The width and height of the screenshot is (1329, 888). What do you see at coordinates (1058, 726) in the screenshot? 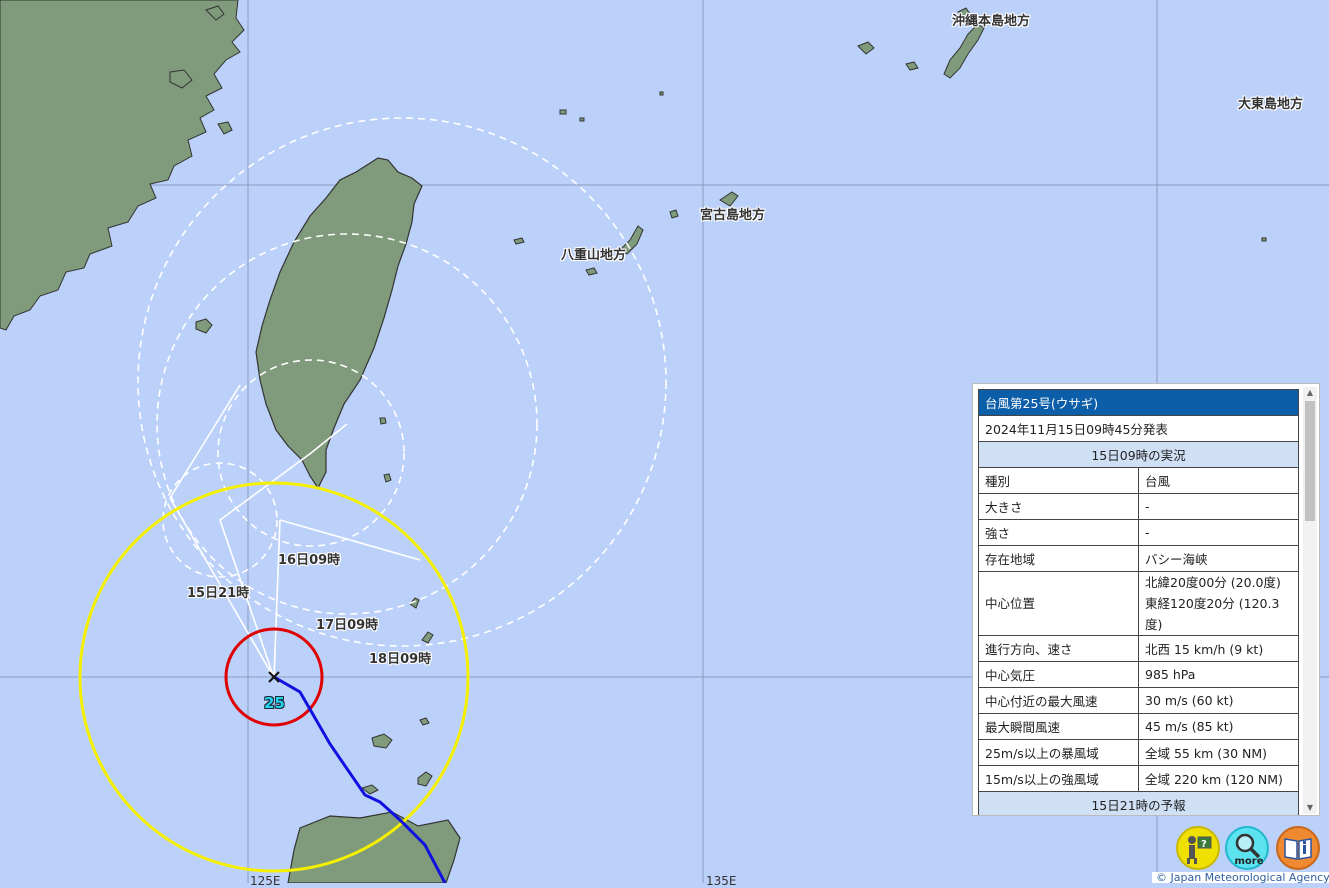
I see `row-key: 最大瞬間風速` at bounding box center [1058, 726].